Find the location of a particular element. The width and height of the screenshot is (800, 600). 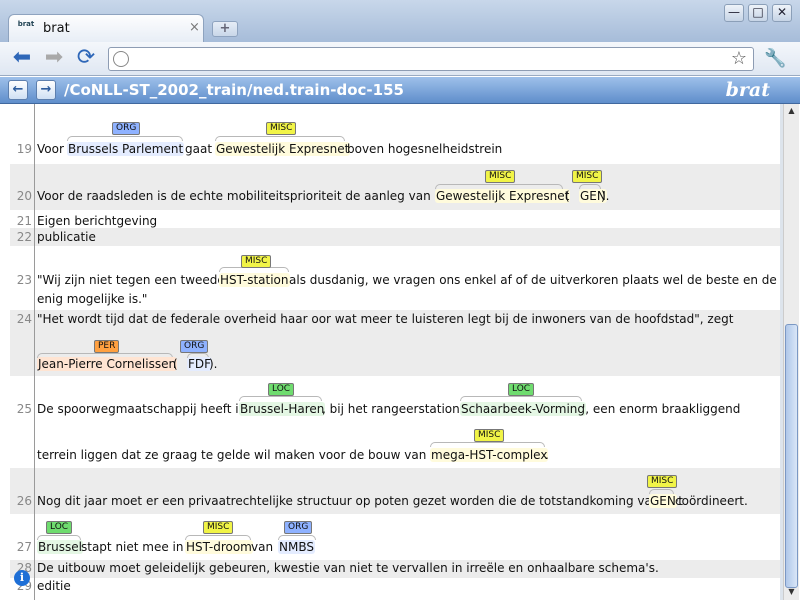

entity-span: GEN is located at coordinates (663, 501).